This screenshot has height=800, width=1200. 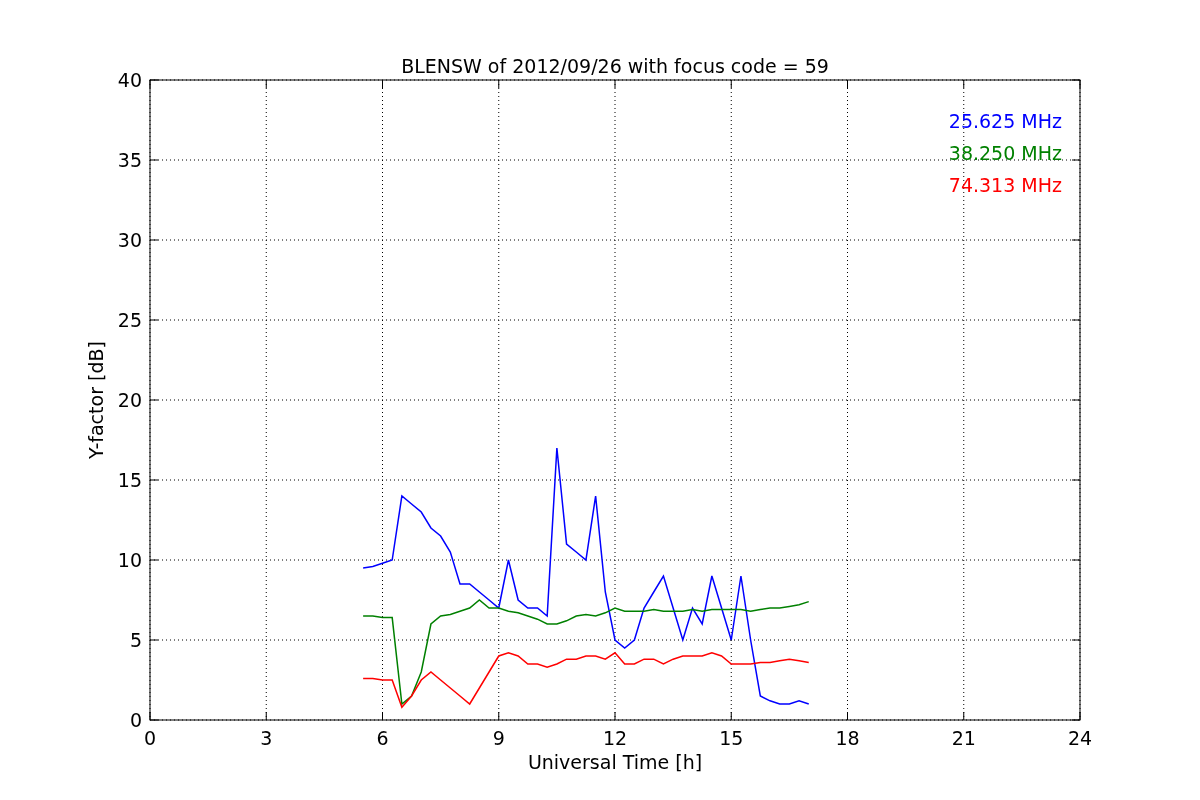 What do you see at coordinates (1005, 121) in the screenshot?
I see `legend-label: 25.625 MHz` at bounding box center [1005, 121].